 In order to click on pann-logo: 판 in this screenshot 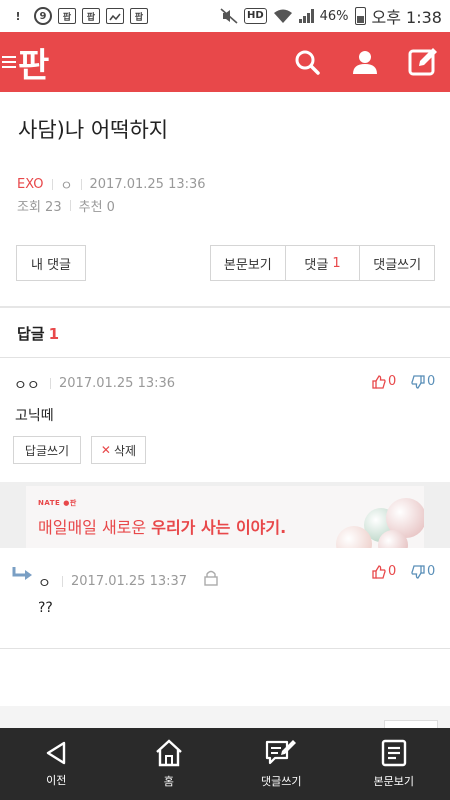, I will do `click(33, 62)`.